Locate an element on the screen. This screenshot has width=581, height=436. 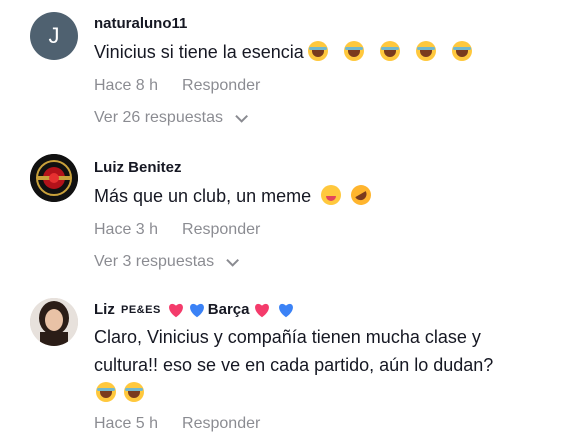
comment-text: Más que un club, un meme is located at coordinates (327, 195).